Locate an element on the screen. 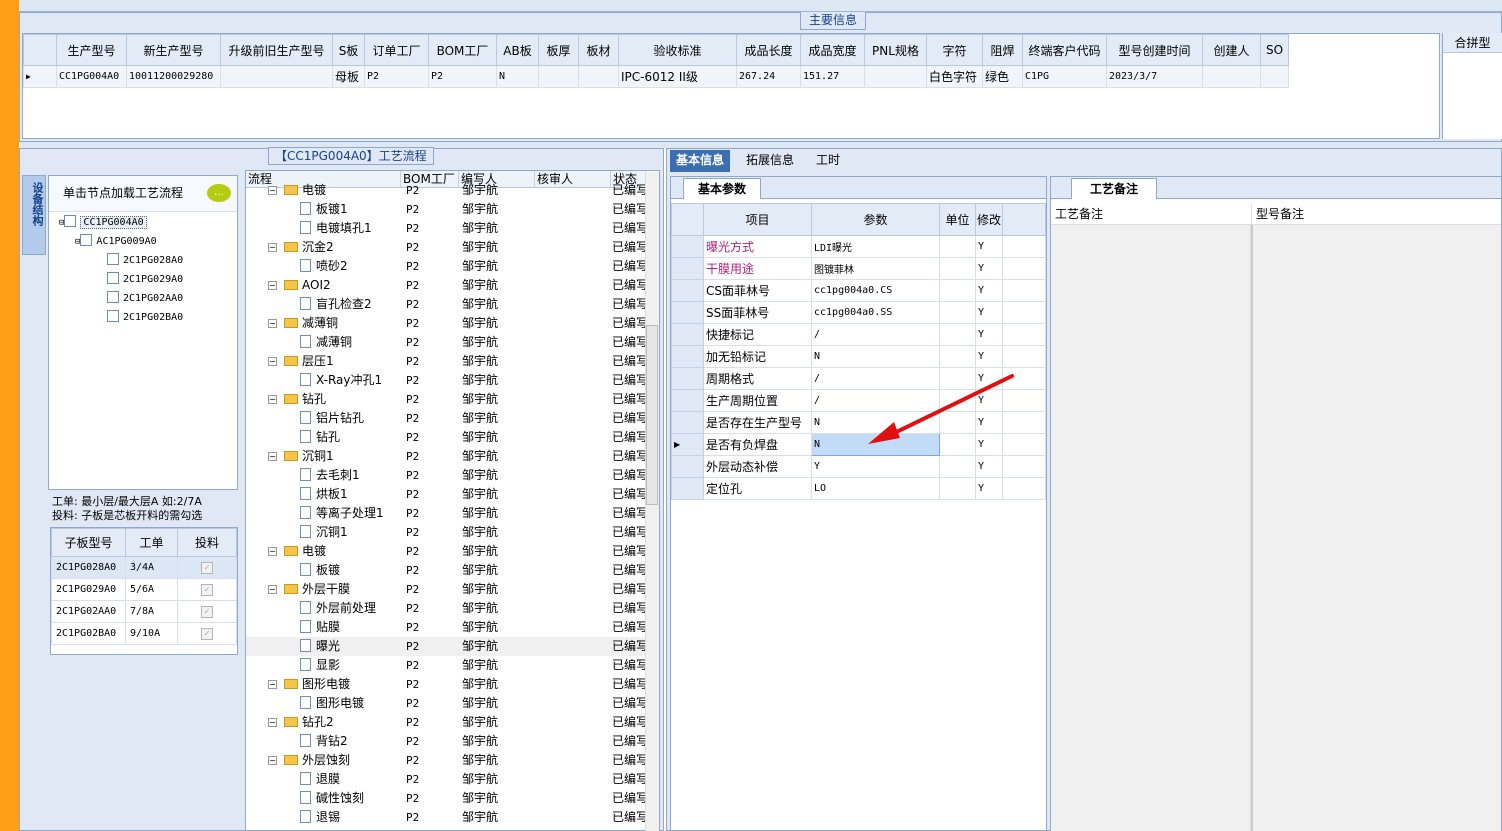 The image size is (1502, 831). cell: N is located at coordinates (517, 76).